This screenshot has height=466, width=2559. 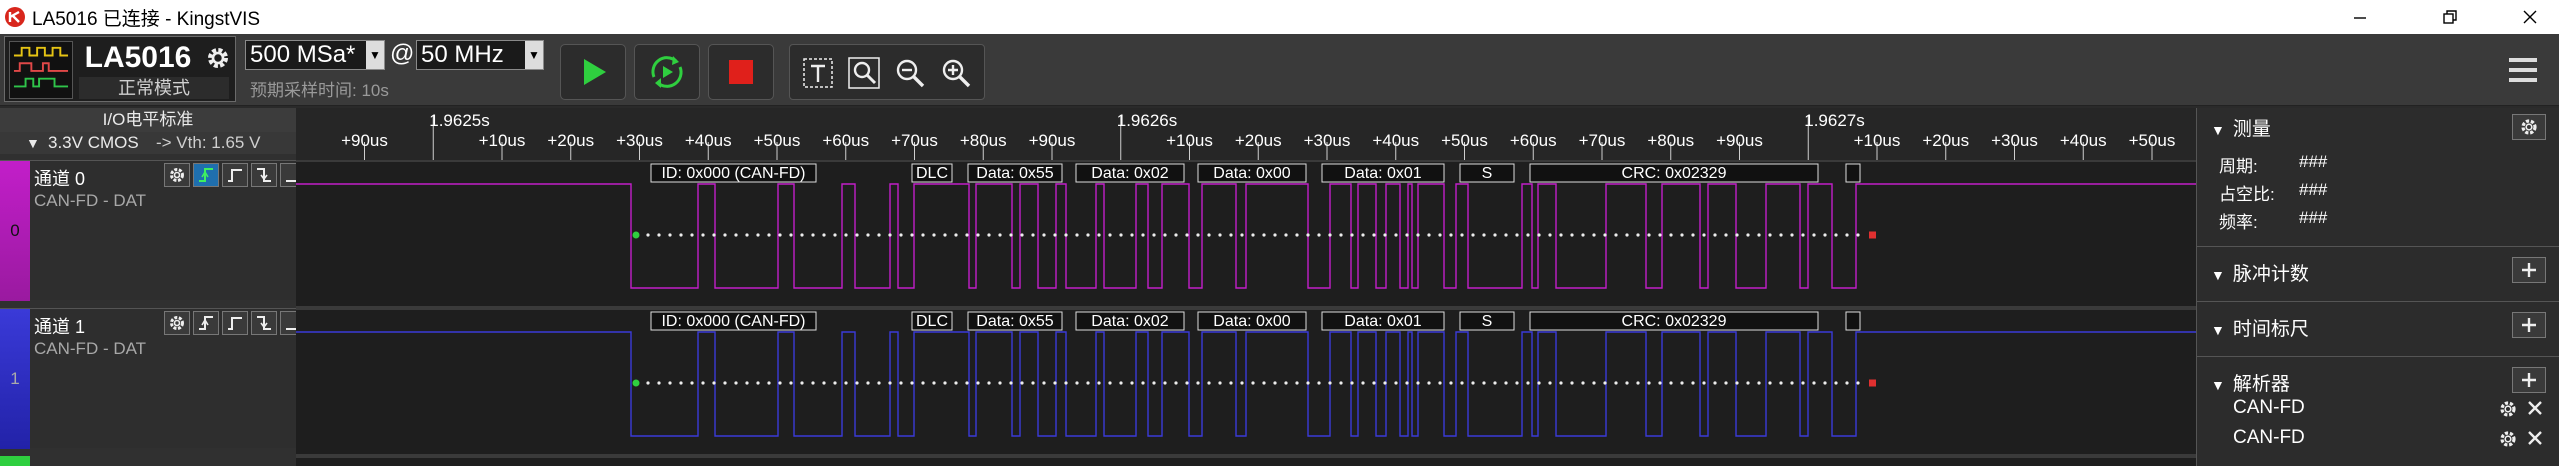 I want to click on channel-name: 通道 0, so click(x=59, y=178).